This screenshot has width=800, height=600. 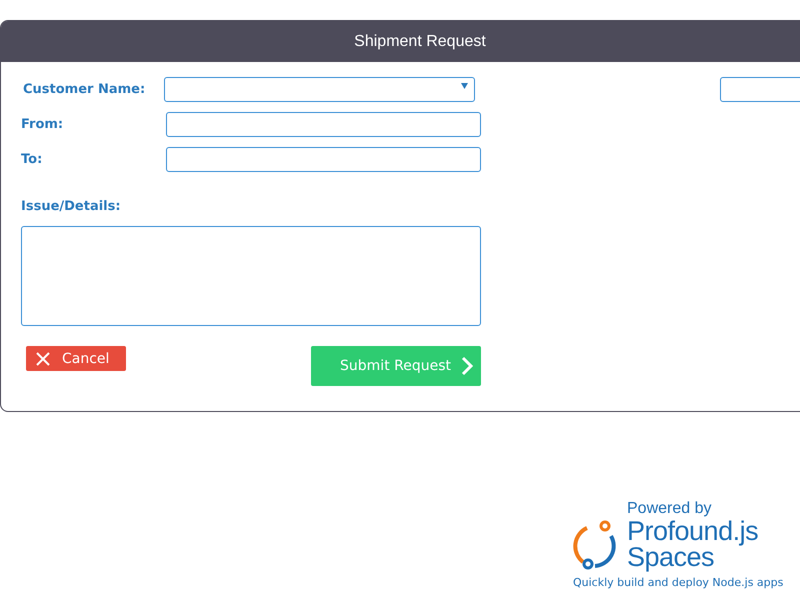 What do you see at coordinates (43, 359) in the screenshot?
I see `close-icon` at bounding box center [43, 359].